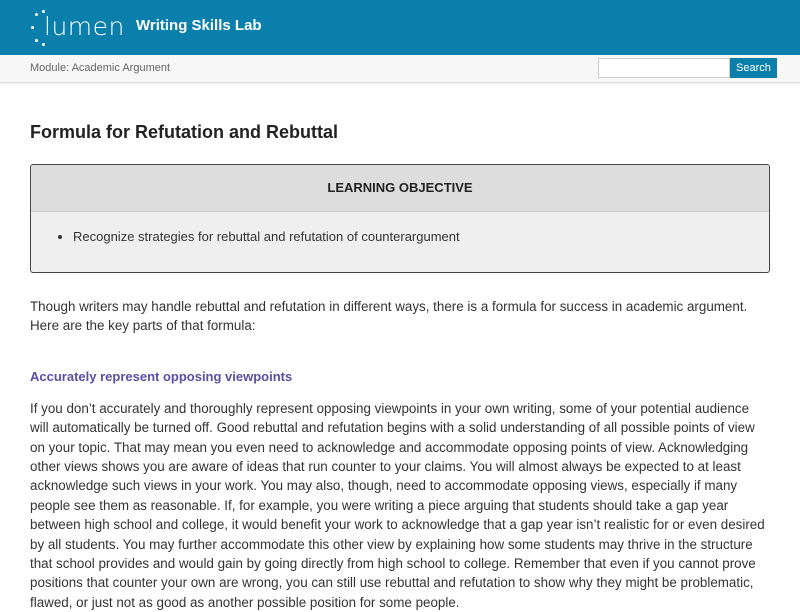  I want to click on top-navigation-bar: lumen Writing Skills Lab, so click(400, 27).